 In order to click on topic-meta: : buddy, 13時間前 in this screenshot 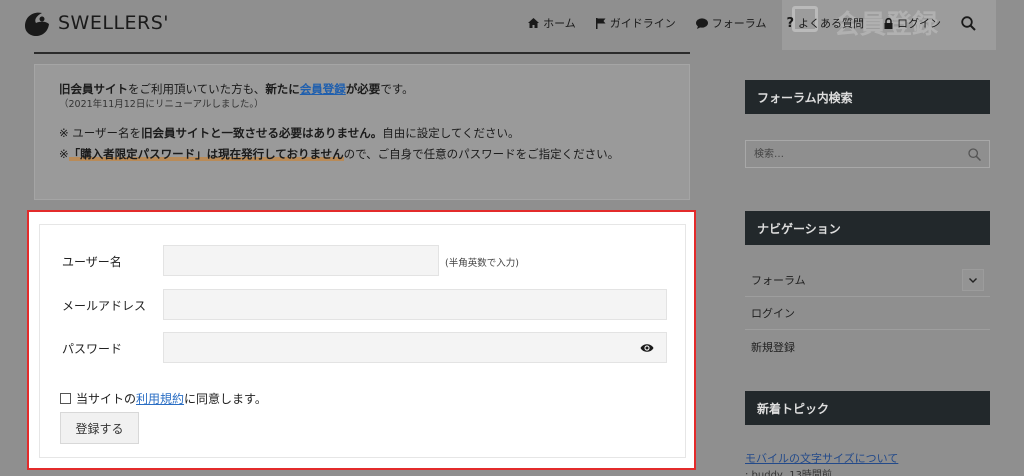, I will do `click(788, 473)`.